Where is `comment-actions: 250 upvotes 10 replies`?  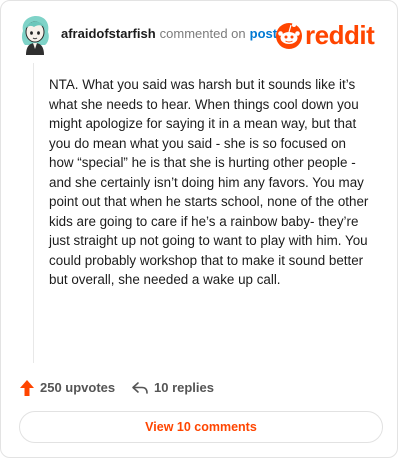 comment-actions: 250 upvotes 10 replies is located at coordinates (199, 388).